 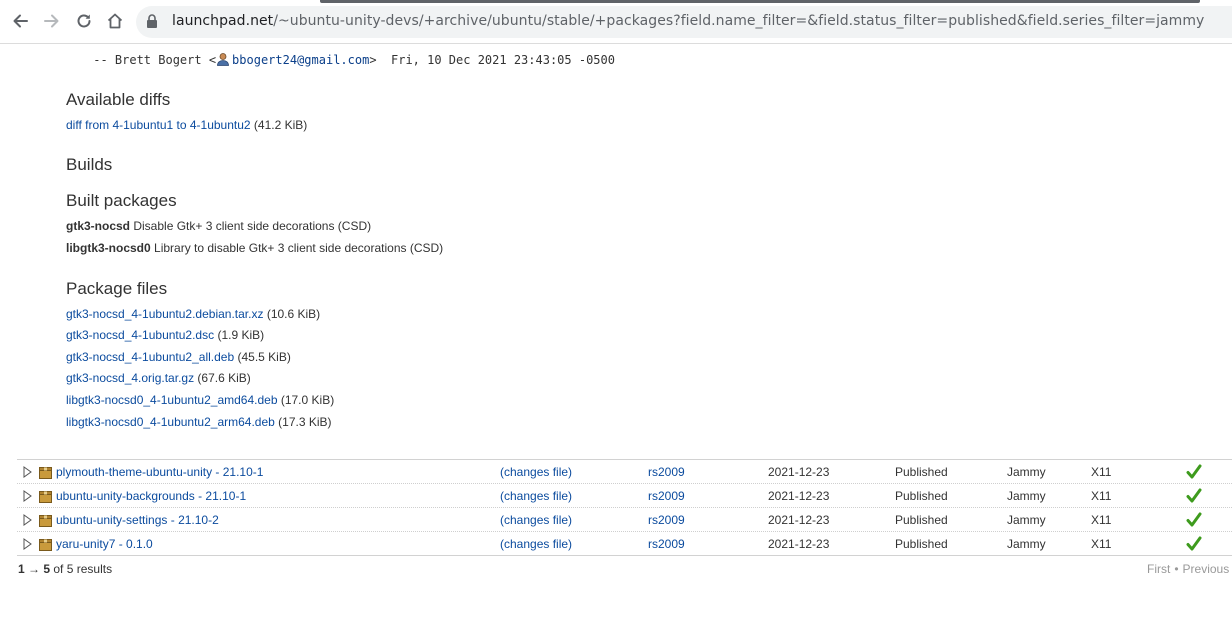 I want to click on built-package-name: gtk3-nocsd, so click(x=98, y=226).